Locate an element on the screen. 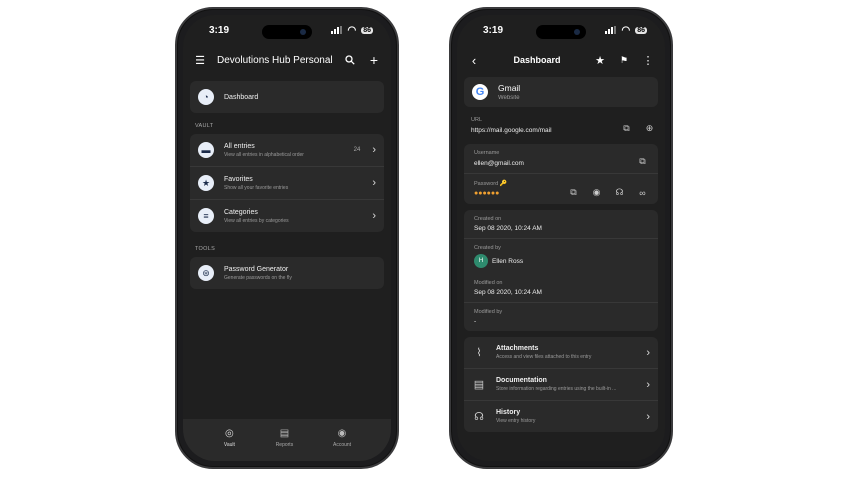 This screenshot has width=850, height=478. created-by-field: Created by H Ellen Ross is located at coordinates (561, 256).